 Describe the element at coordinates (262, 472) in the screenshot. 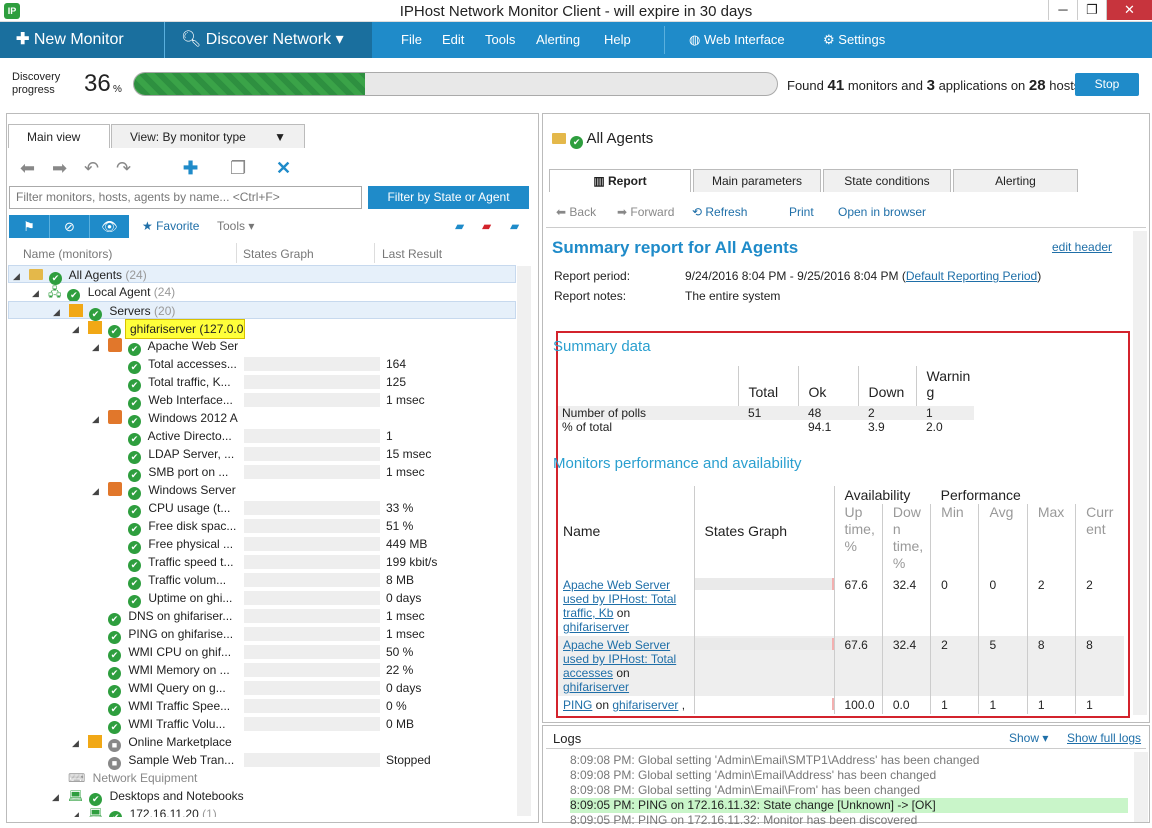

I see `tree-row: ✔ SMB port on ... 1 msec` at that location.